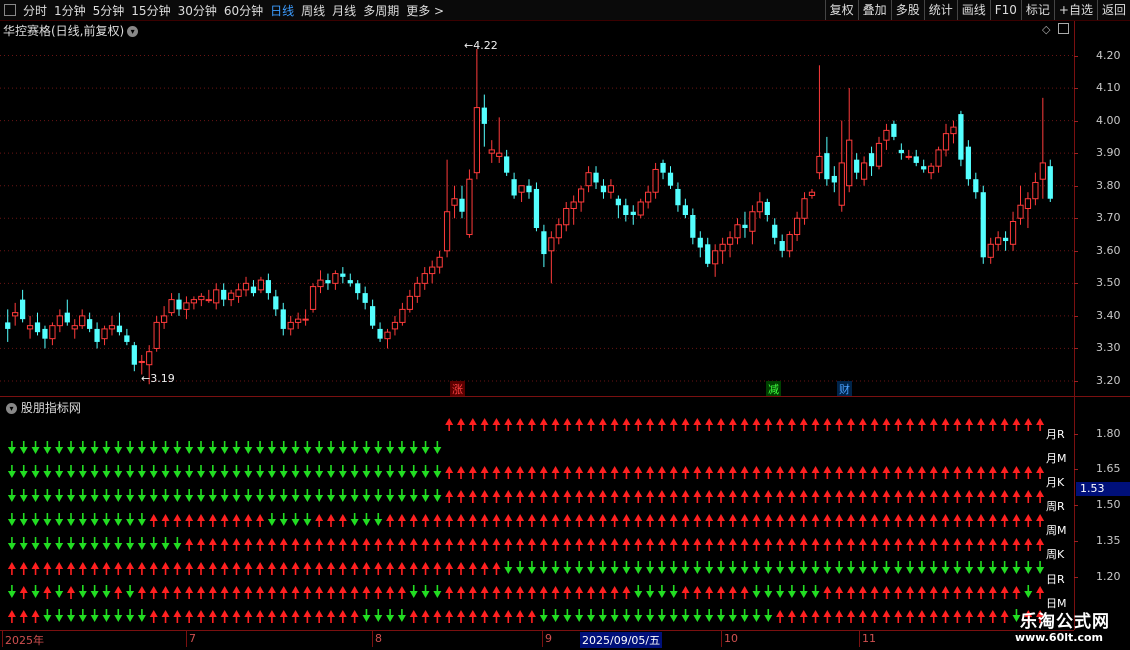 The image size is (1130, 650). Describe the element at coordinates (1113, 10) in the screenshot. I see `toolbar-button-8: 返回` at that location.